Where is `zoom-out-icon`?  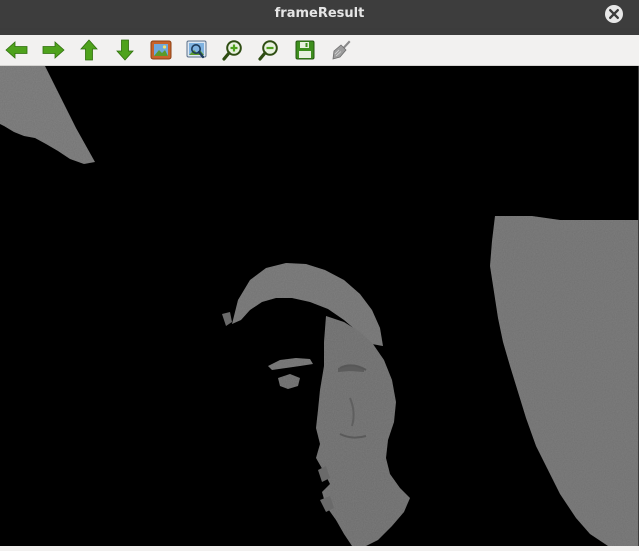 zoom-out-icon is located at coordinates (268, 50).